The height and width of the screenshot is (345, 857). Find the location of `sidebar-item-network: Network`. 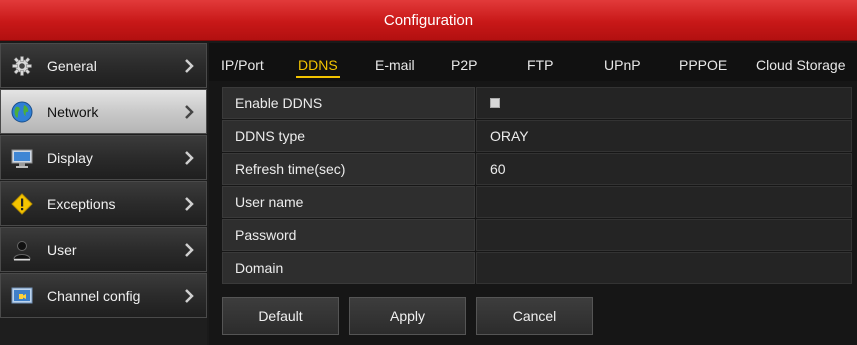

sidebar-item-network: Network is located at coordinates (103, 111).